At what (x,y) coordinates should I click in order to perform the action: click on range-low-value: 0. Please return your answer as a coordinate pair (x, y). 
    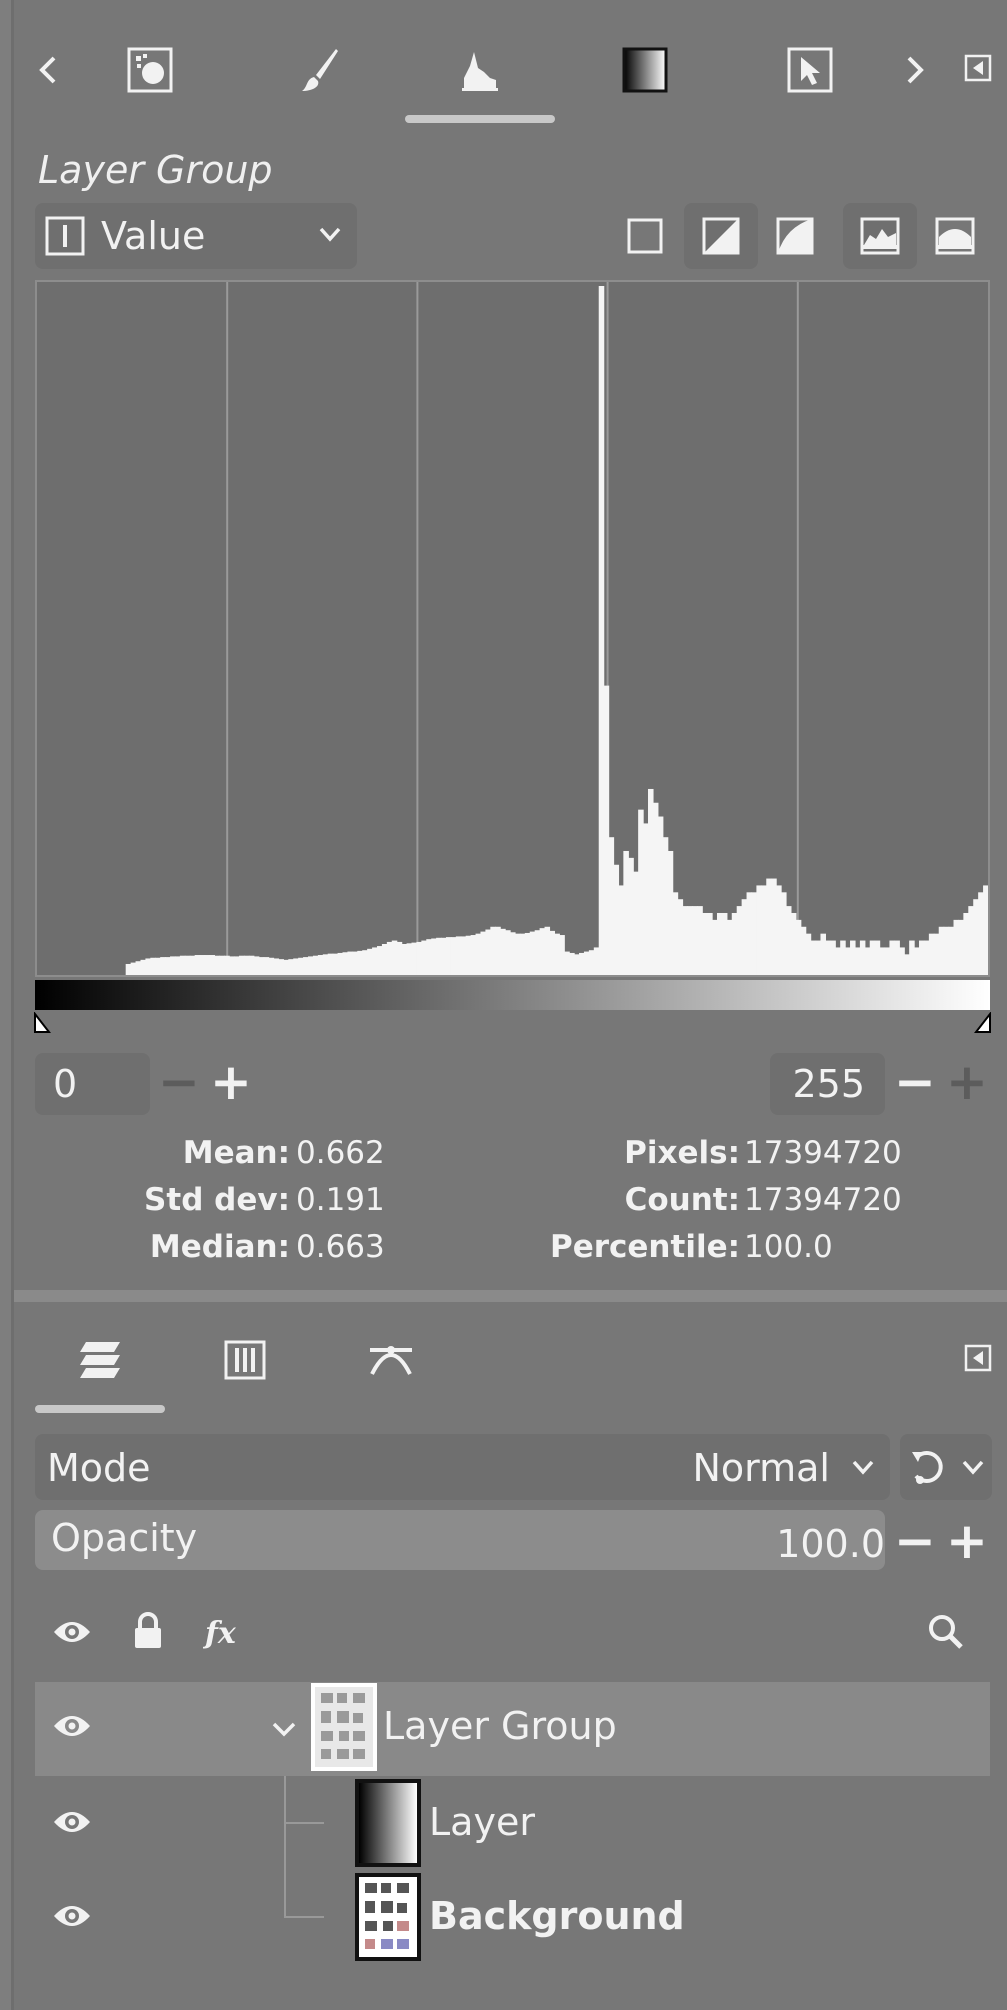
    Looking at the image, I should click on (65, 1084).